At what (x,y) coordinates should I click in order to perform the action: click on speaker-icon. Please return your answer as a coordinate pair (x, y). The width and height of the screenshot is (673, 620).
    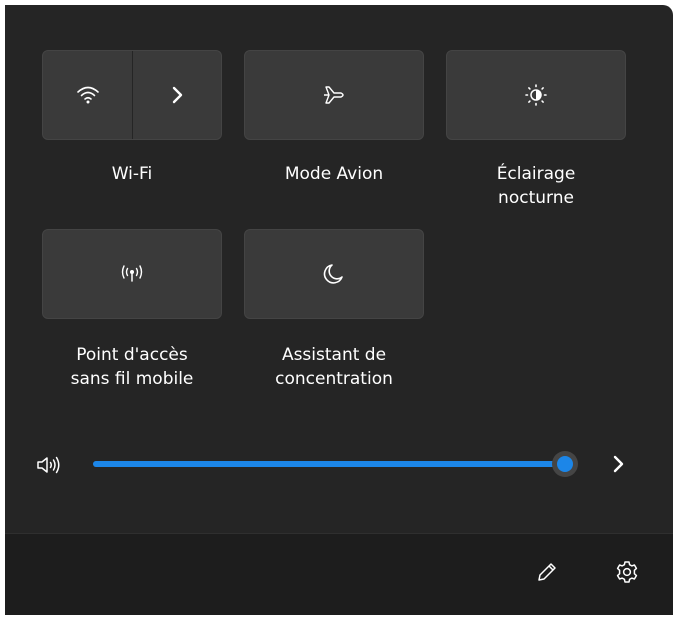
    Looking at the image, I should click on (48, 465).